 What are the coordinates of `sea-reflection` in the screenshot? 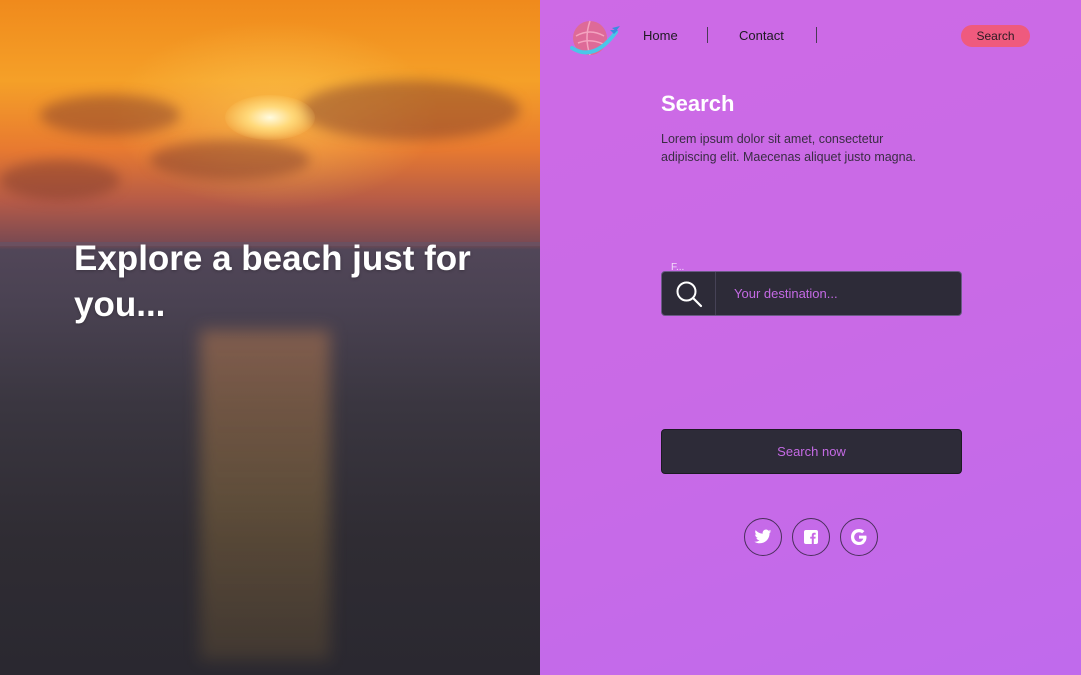 It's located at (265, 495).